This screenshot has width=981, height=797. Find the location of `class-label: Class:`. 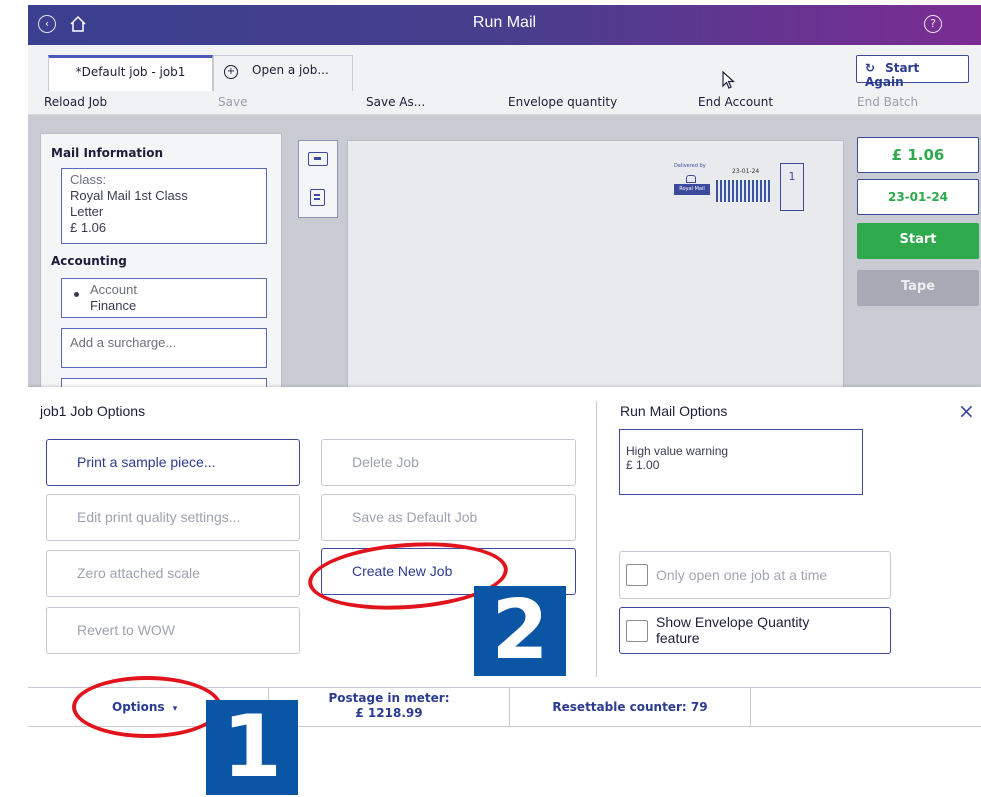

class-label: Class: is located at coordinates (88, 179).